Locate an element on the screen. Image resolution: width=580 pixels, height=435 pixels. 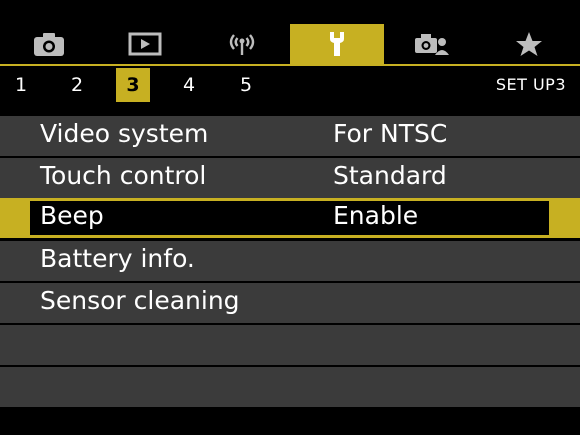
menu-item-label: Battery info. is located at coordinates (117, 258).